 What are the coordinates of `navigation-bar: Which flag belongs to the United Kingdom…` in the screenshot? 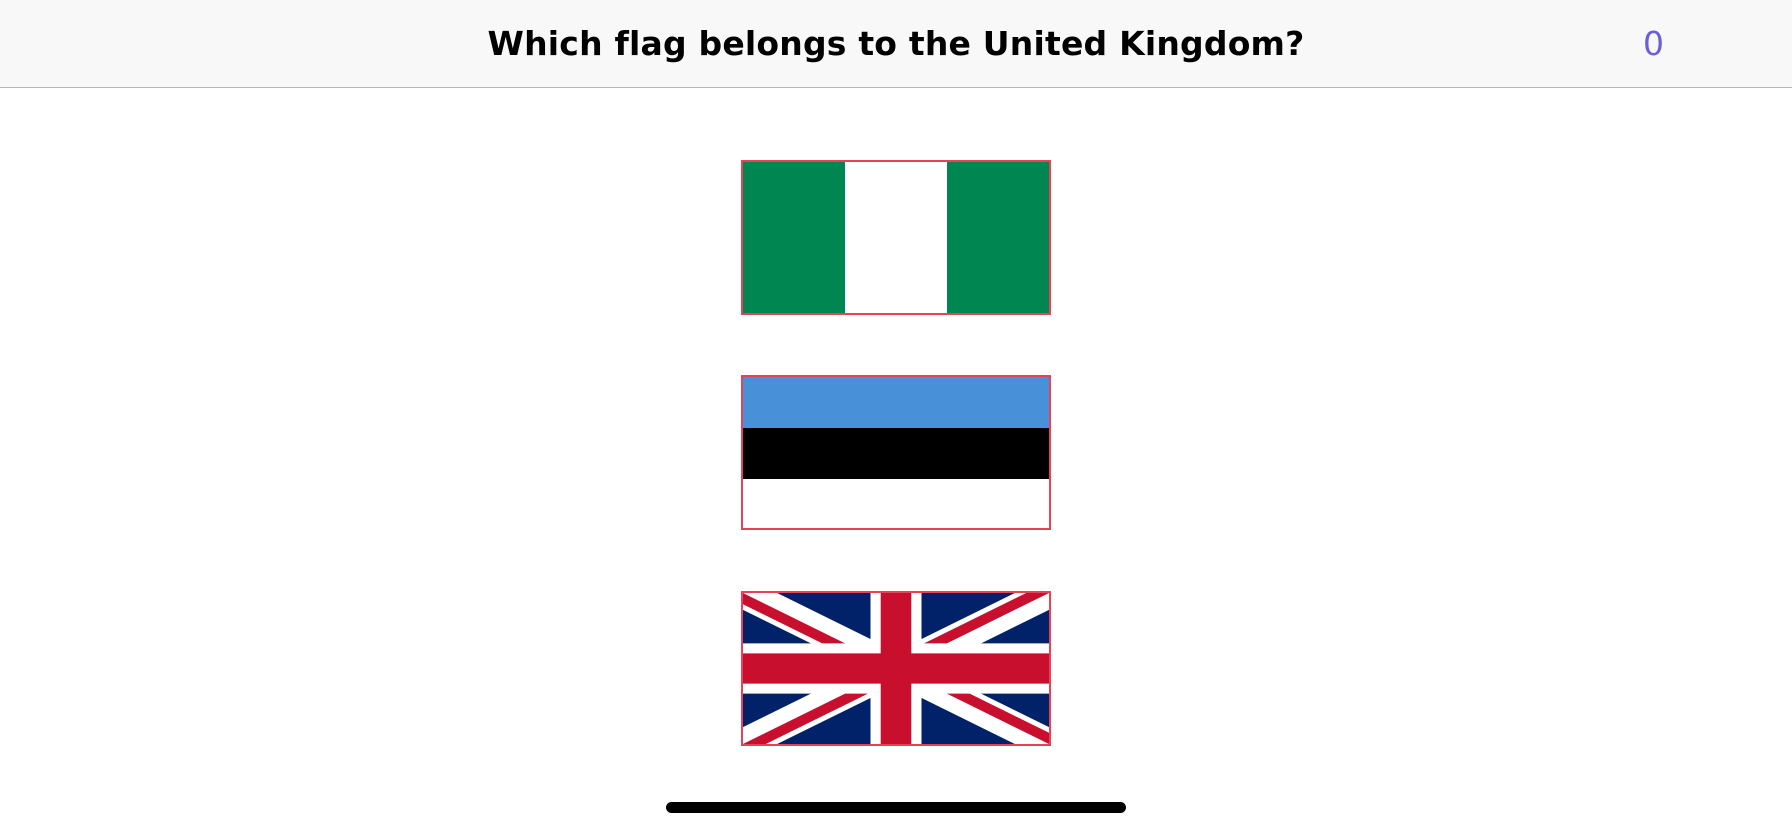 It's located at (896, 44).